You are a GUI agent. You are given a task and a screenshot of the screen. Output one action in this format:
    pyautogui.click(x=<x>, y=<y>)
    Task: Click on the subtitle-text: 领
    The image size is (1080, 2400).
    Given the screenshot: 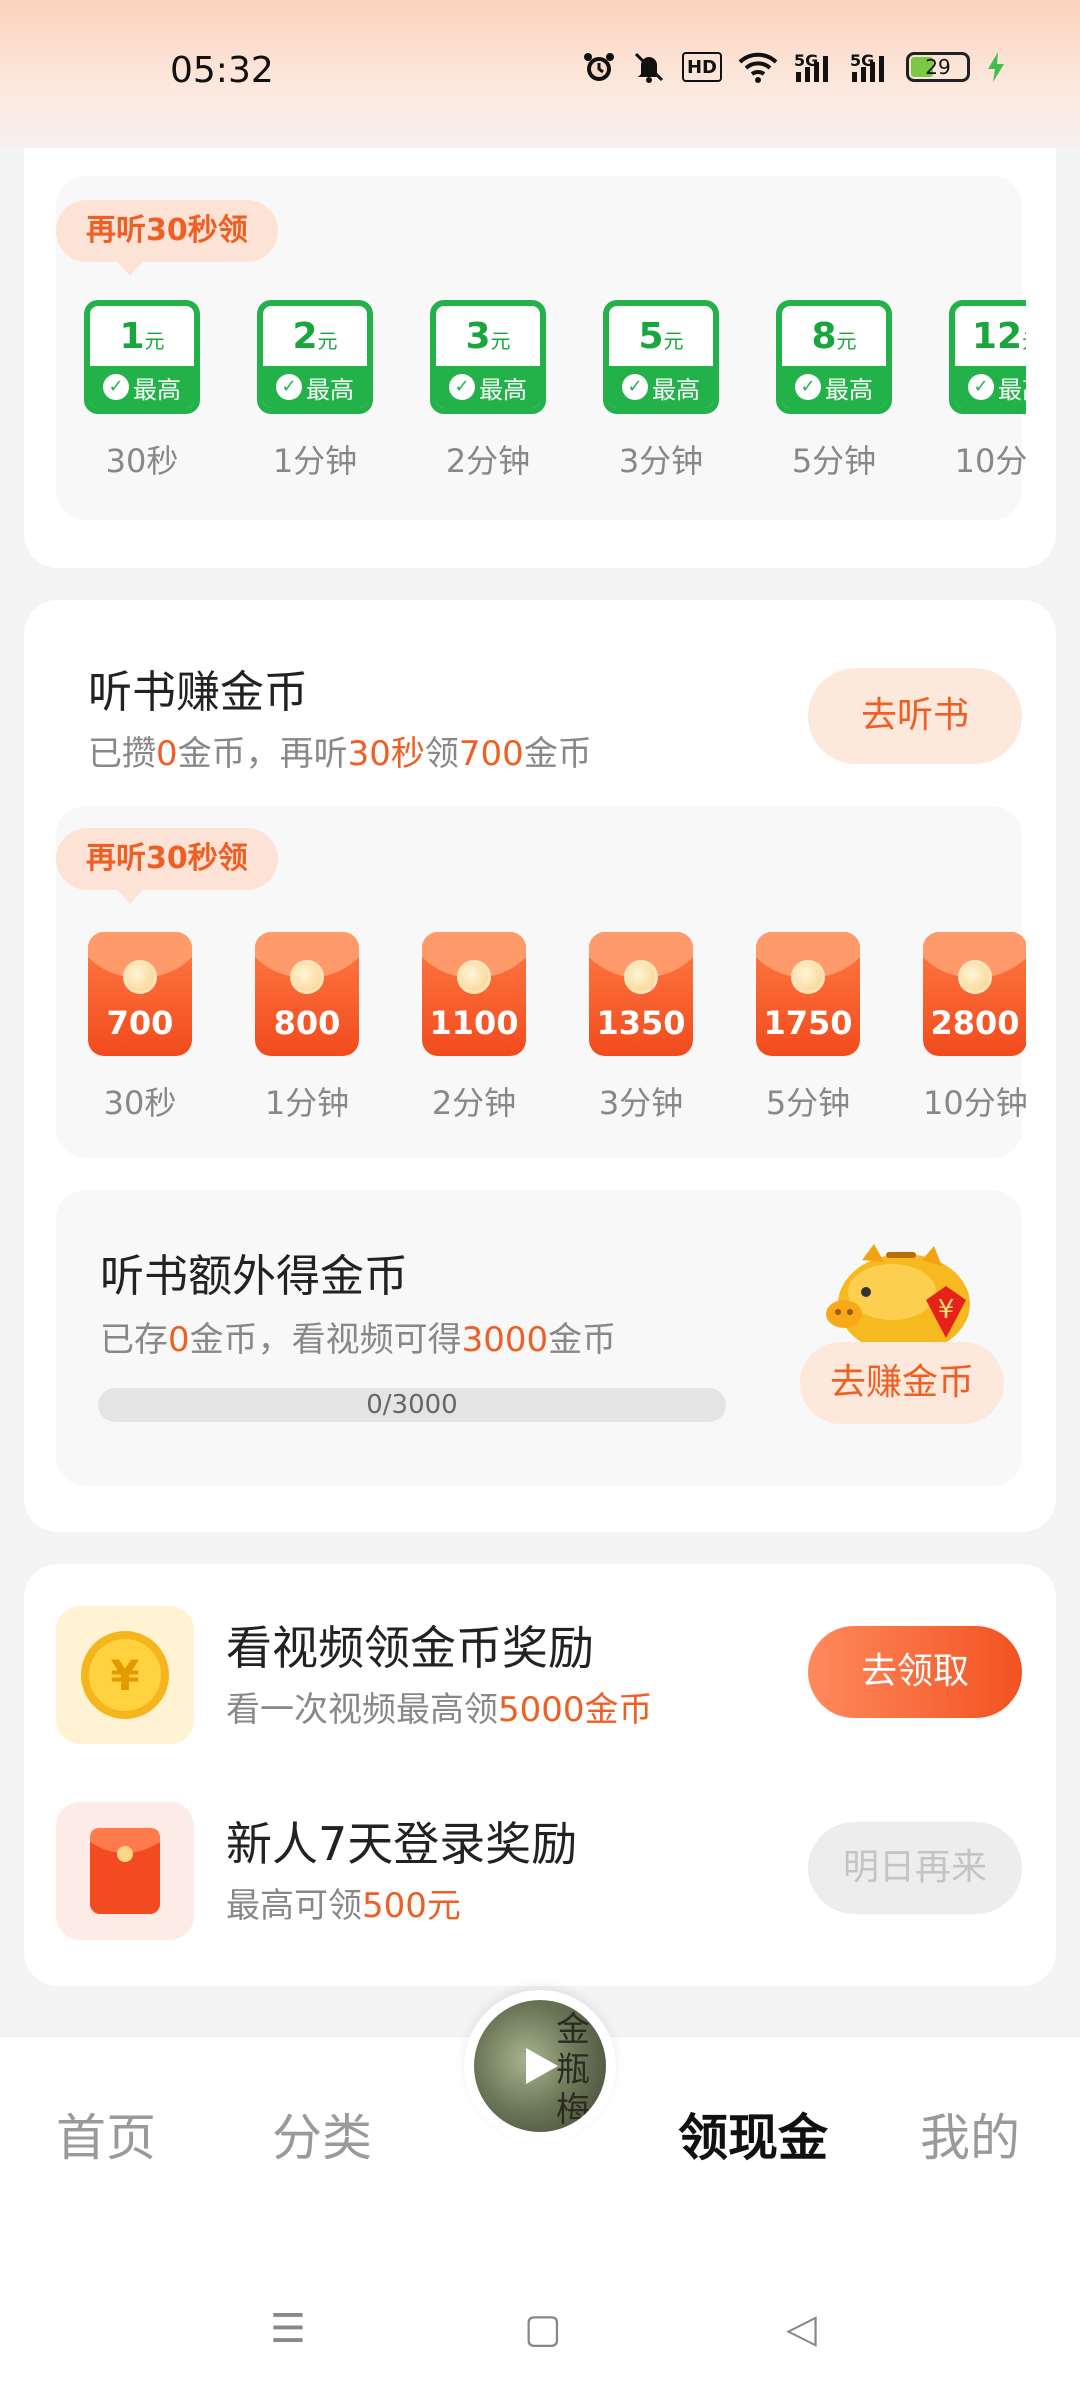 What is the action you would take?
    pyautogui.click(x=441, y=754)
    